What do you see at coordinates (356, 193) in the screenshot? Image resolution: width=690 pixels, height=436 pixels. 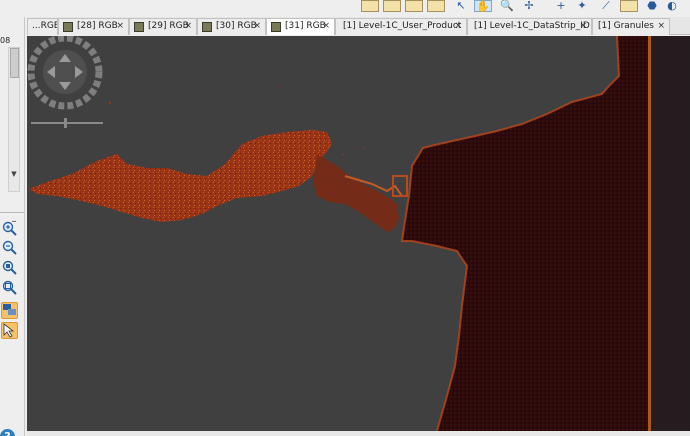 I see `river-channel` at bounding box center [356, 193].